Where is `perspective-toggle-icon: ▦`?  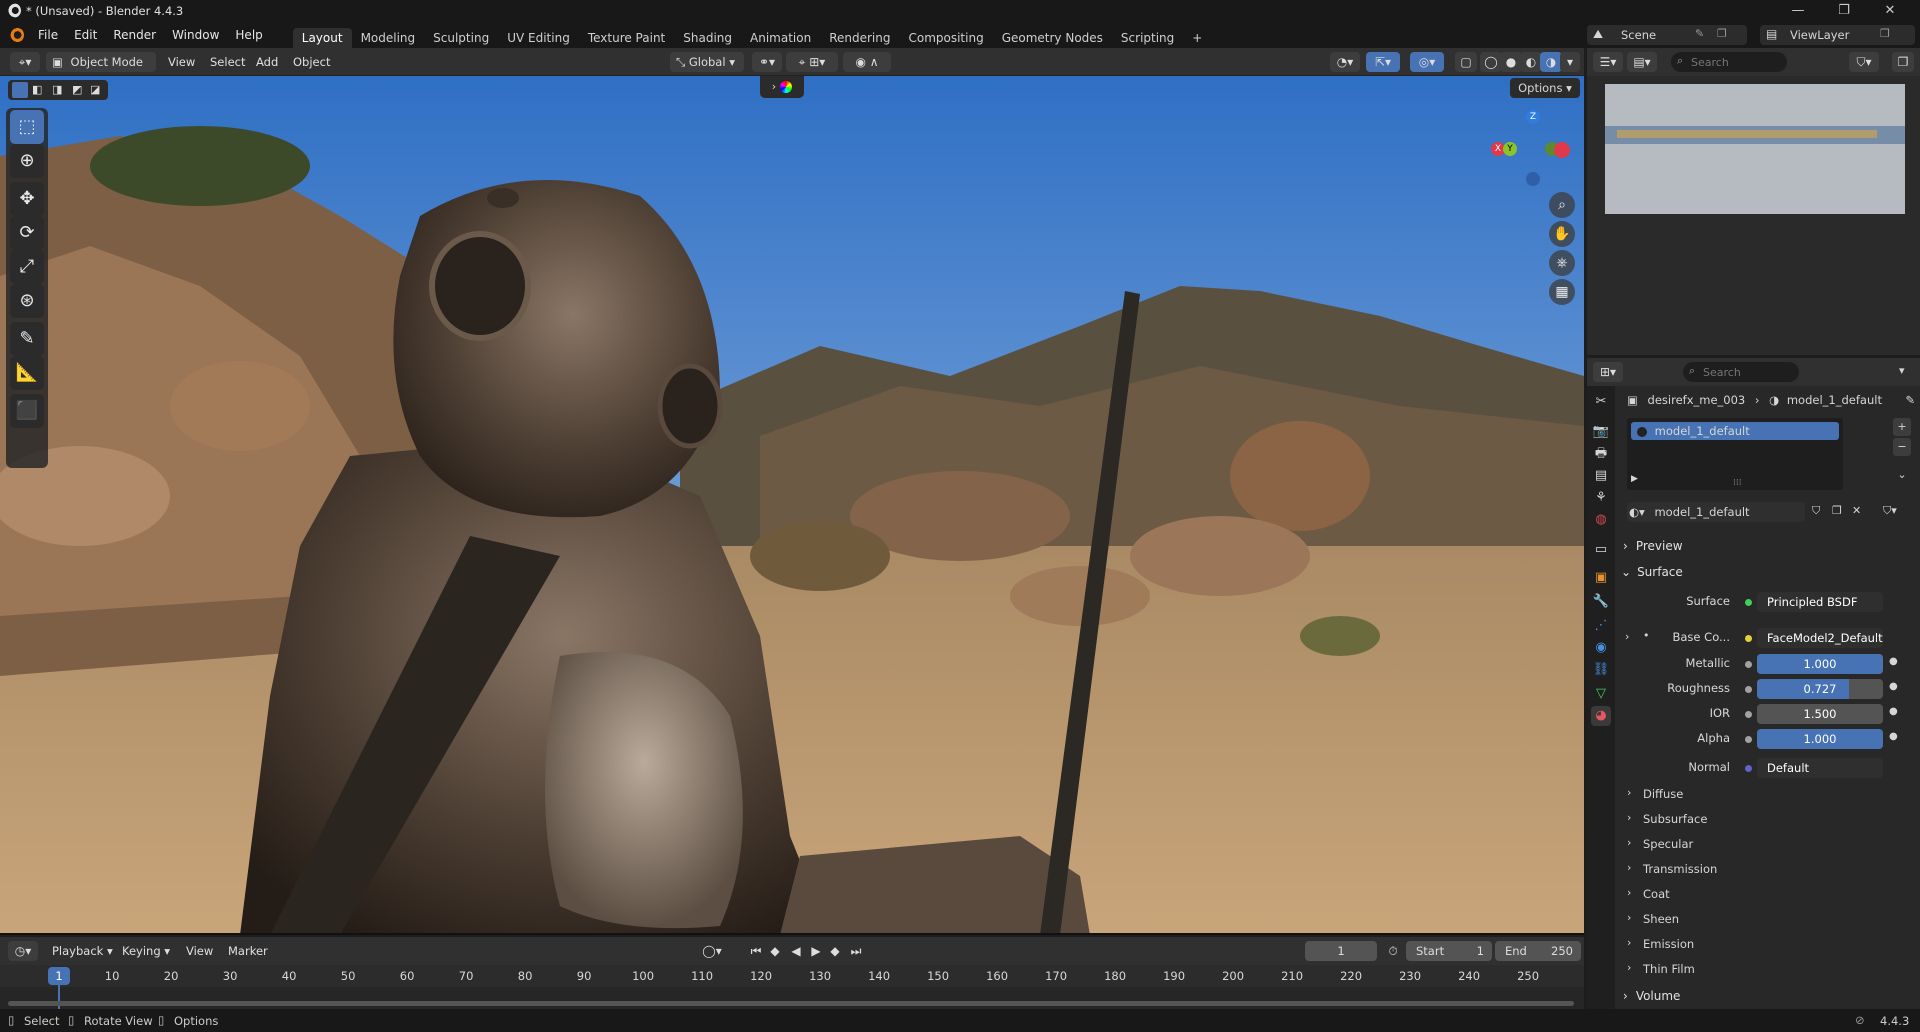
perspective-toggle-icon: ▦ is located at coordinates (1562, 292).